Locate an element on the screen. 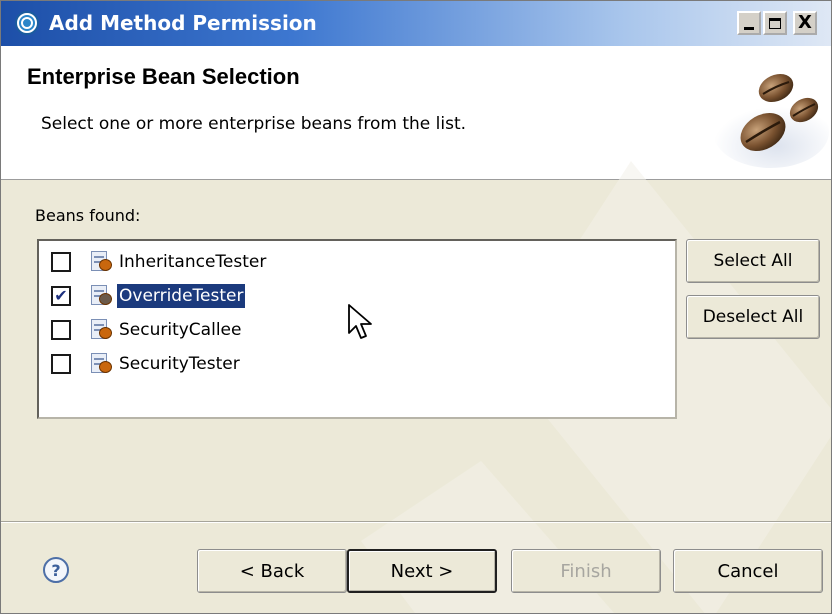  close-icon: X is located at coordinates (805, 22).